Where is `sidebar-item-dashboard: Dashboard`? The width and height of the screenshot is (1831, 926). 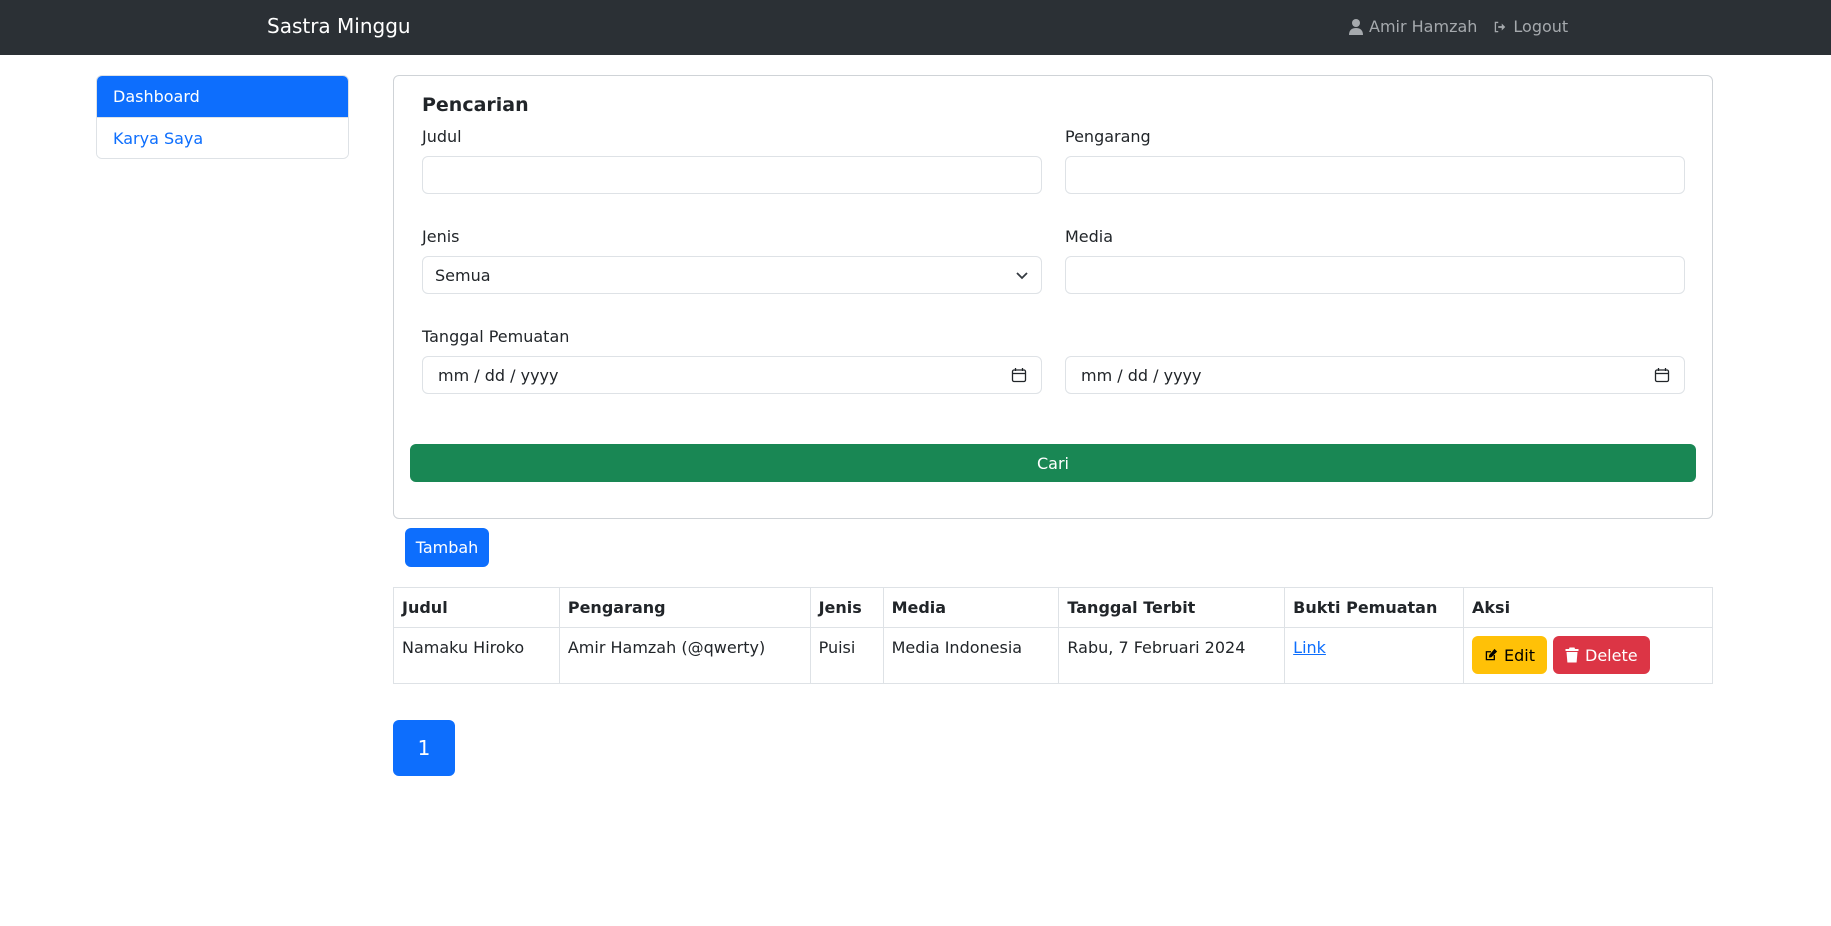
sidebar-item-dashboard: Dashboard is located at coordinates (222, 96).